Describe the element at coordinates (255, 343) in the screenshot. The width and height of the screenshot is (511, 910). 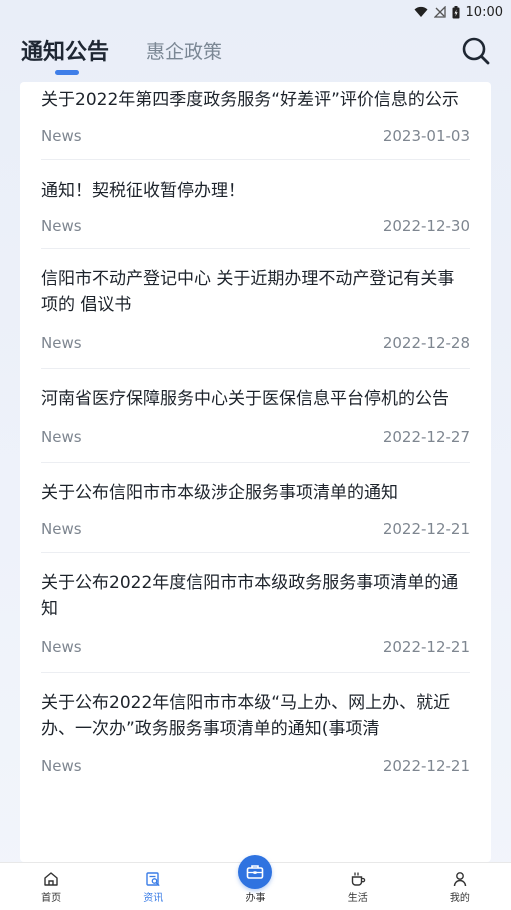
I see `news-meta: News 2022-12-28` at that location.